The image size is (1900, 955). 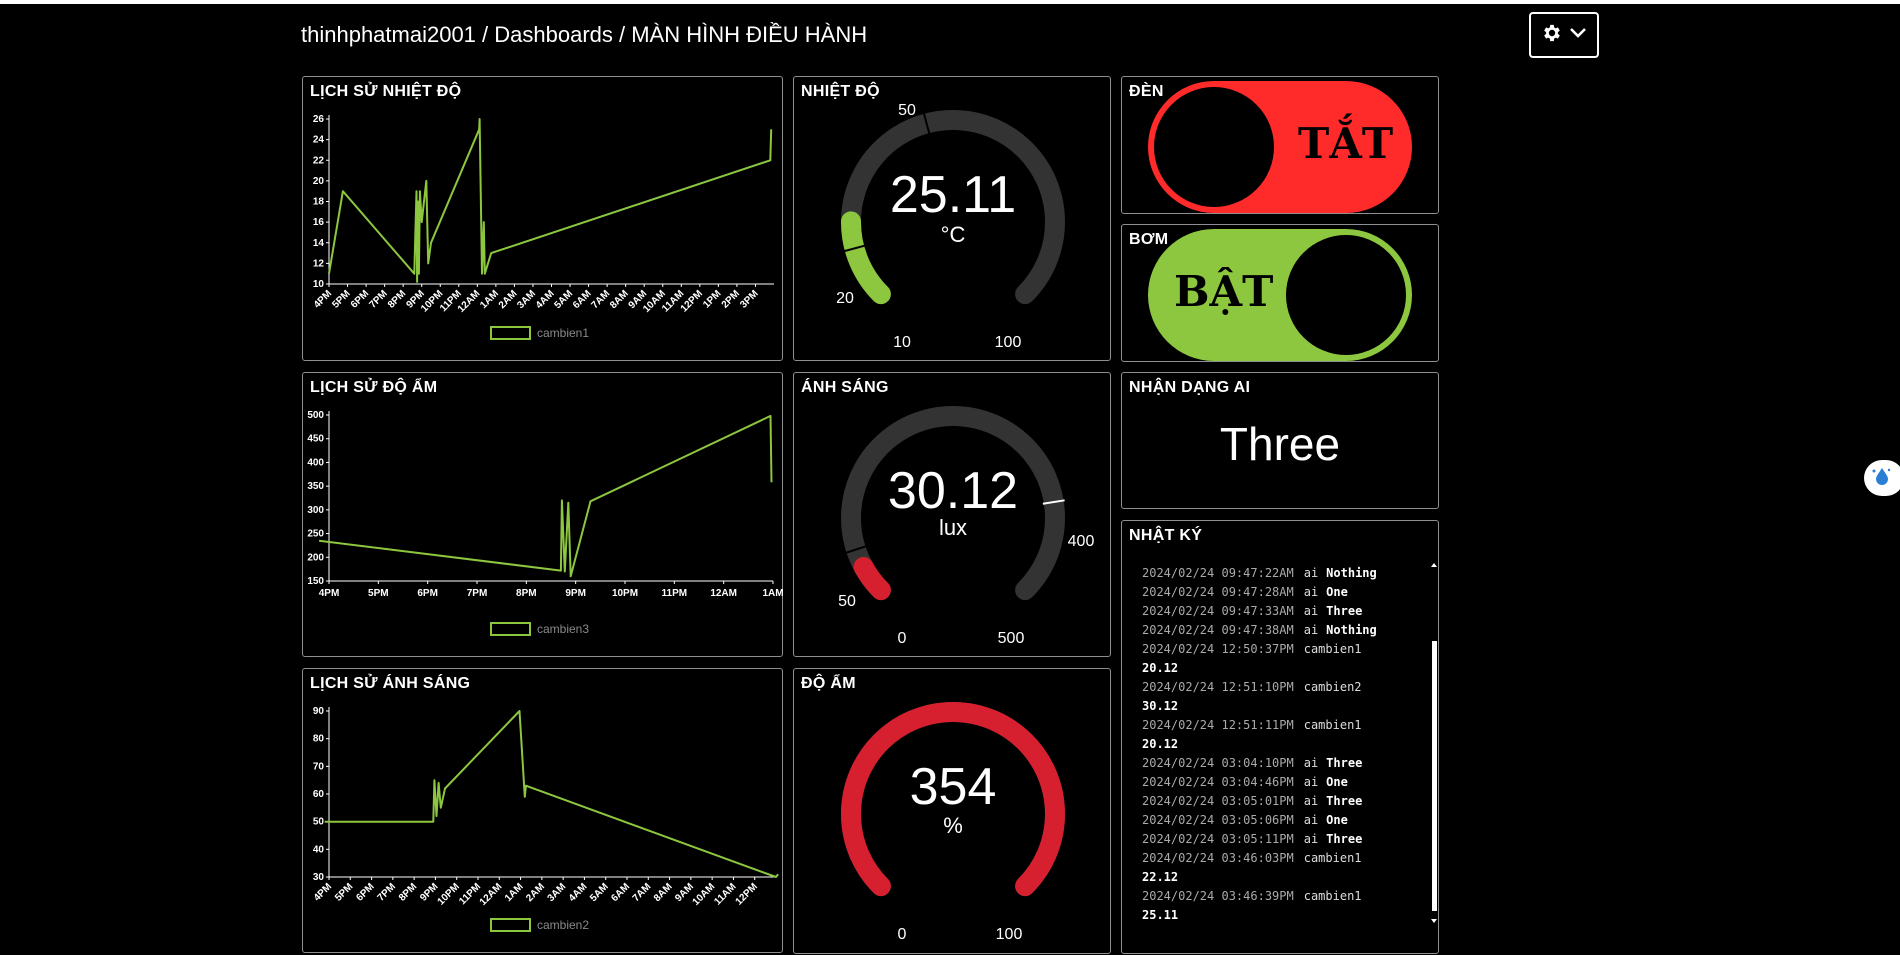 What do you see at coordinates (315, 439) in the screenshot?
I see `y-tick-label: 450` at bounding box center [315, 439].